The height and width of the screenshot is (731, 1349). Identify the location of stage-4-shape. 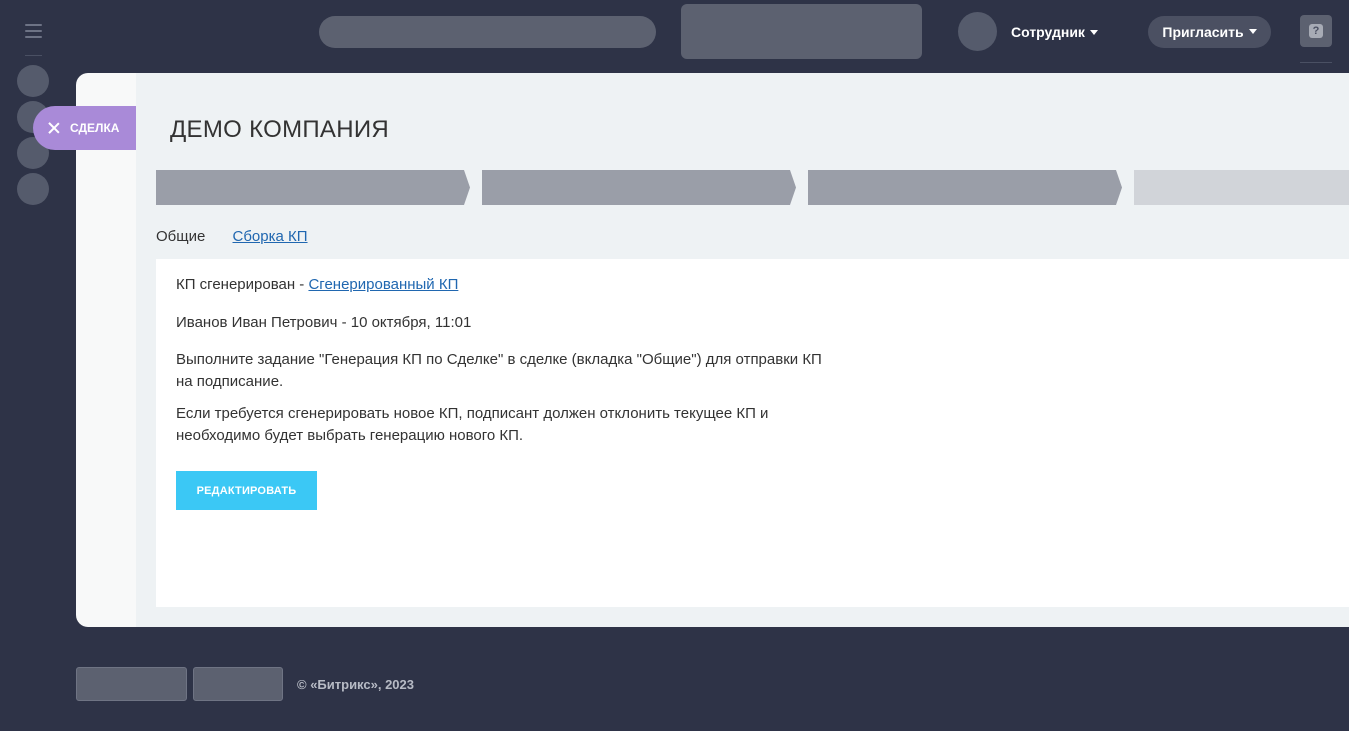
(1241, 187).